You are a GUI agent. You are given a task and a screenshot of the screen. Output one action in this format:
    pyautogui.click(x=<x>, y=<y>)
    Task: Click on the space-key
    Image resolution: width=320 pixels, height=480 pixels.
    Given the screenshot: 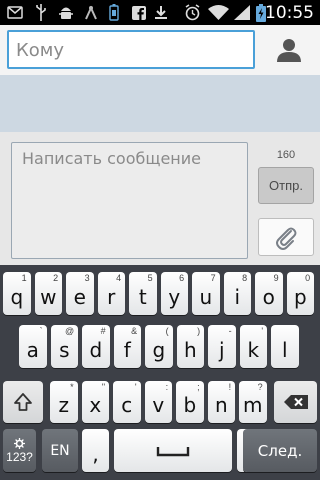 What is the action you would take?
    pyautogui.click(x=173, y=450)
    